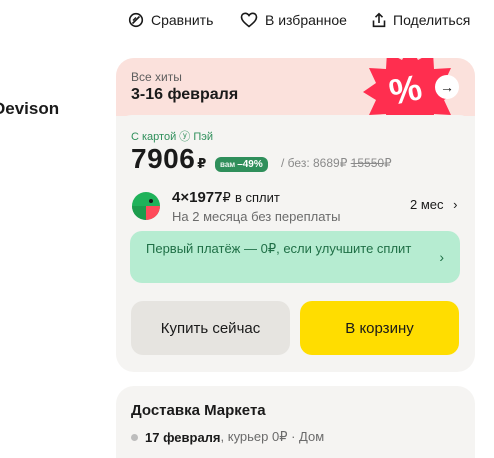 The image size is (494, 458). What do you see at coordinates (427, 204) in the screenshot?
I see `split-months: 2 мес` at bounding box center [427, 204].